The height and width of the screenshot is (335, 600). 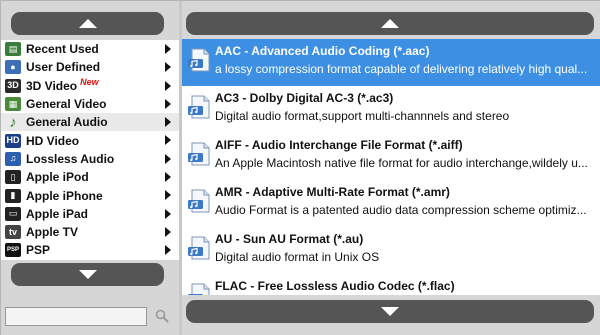 What do you see at coordinates (76, 316) in the screenshot?
I see `search-input` at bounding box center [76, 316].